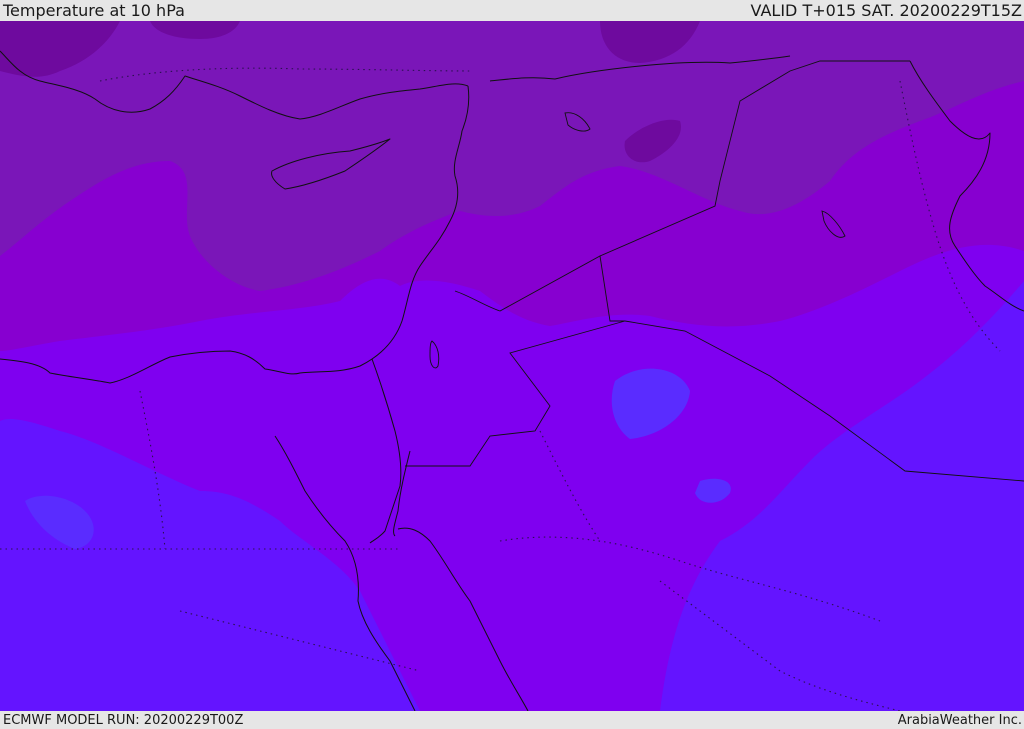 This screenshot has height=729, width=1024. I want to click on valid-time: VALID T+015 SAT. 20200229T15Z, so click(886, 10).